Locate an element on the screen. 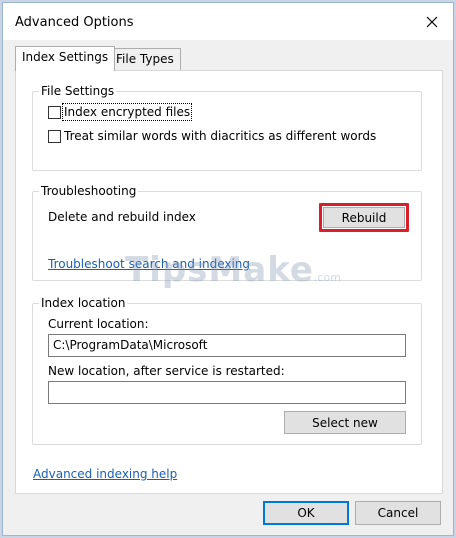 The width and height of the screenshot is (456, 538). tab-index-settings: Index Settings is located at coordinates (65, 58).